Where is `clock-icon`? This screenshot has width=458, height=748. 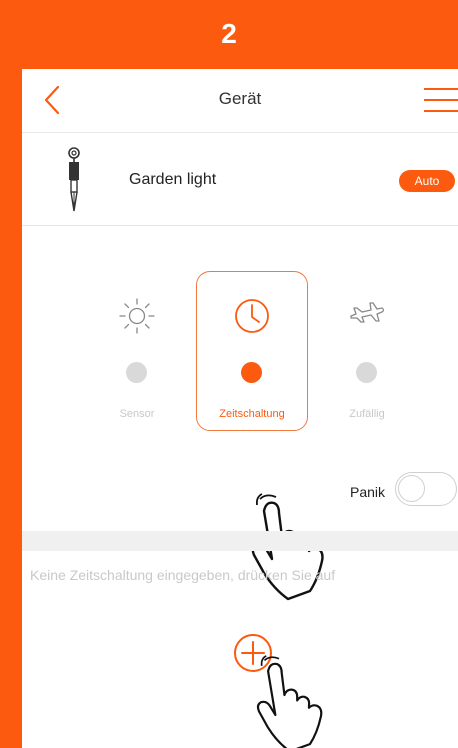 clock-icon is located at coordinates (252, 316).